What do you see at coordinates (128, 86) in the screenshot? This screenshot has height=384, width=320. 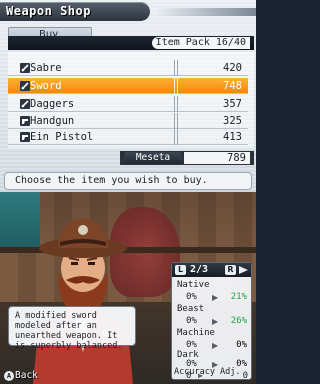 I see `list-item-selected: Sword 748` at bounding box center [128, 86].